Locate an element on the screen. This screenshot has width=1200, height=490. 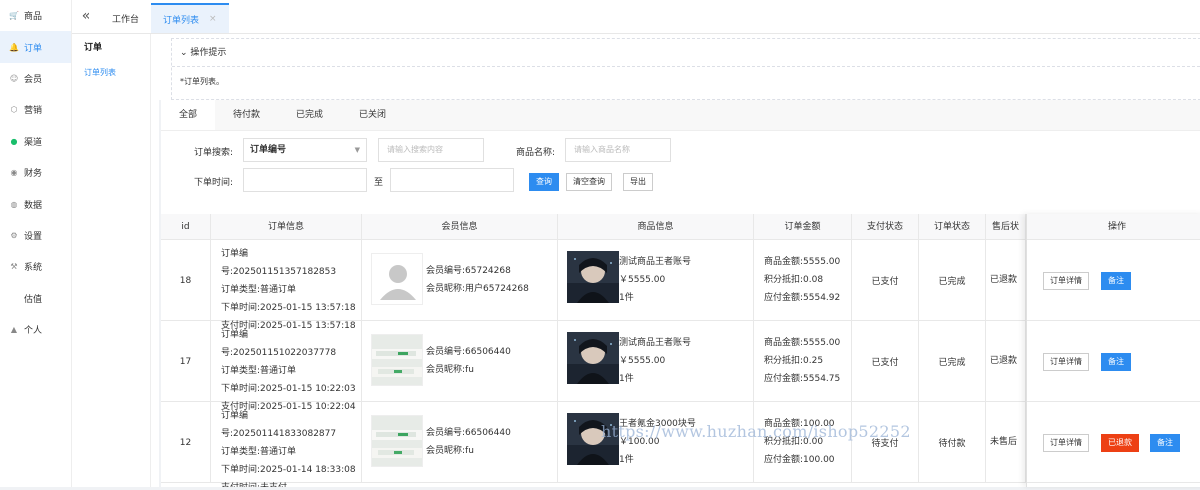
pay-status: 待支付 is located at coordinates (885, 442).